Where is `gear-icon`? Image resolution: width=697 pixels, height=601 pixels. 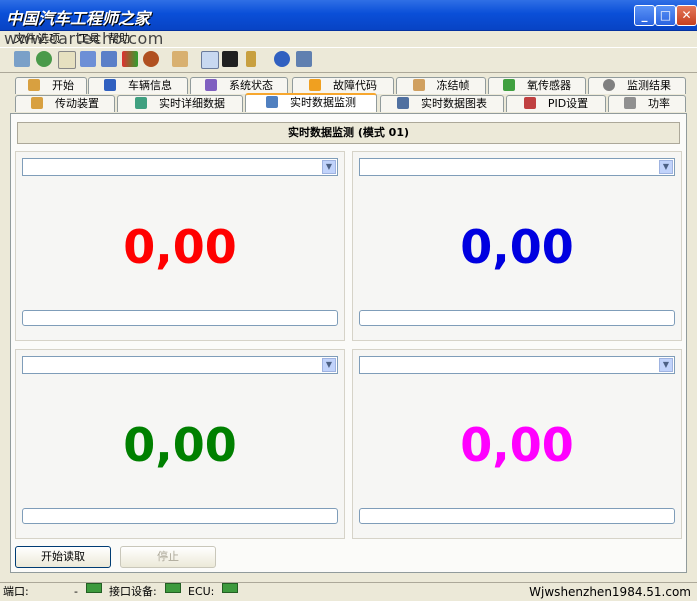 gear-icon is located at coordinates (609, 85).